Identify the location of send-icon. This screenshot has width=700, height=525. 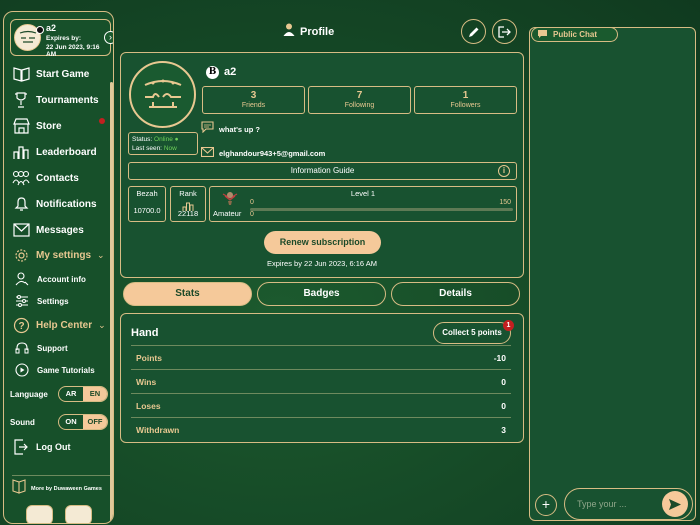
(675, 504).